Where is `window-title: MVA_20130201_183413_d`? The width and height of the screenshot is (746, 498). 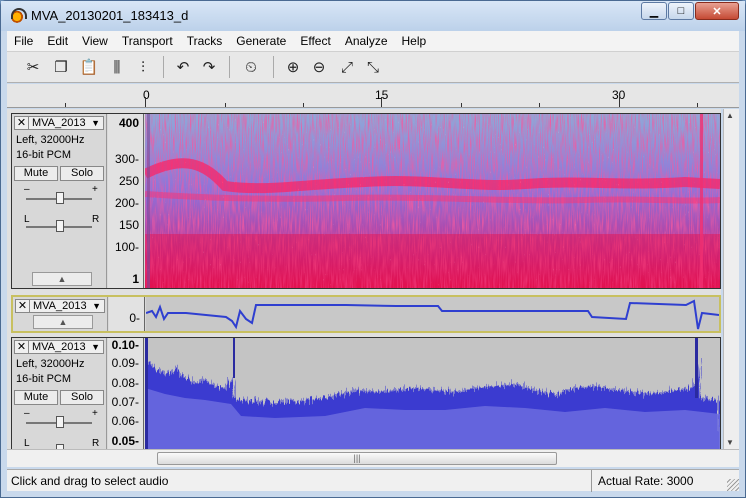
window-title: MVA_20130201_183413_d is located at coordinates (110, 15).